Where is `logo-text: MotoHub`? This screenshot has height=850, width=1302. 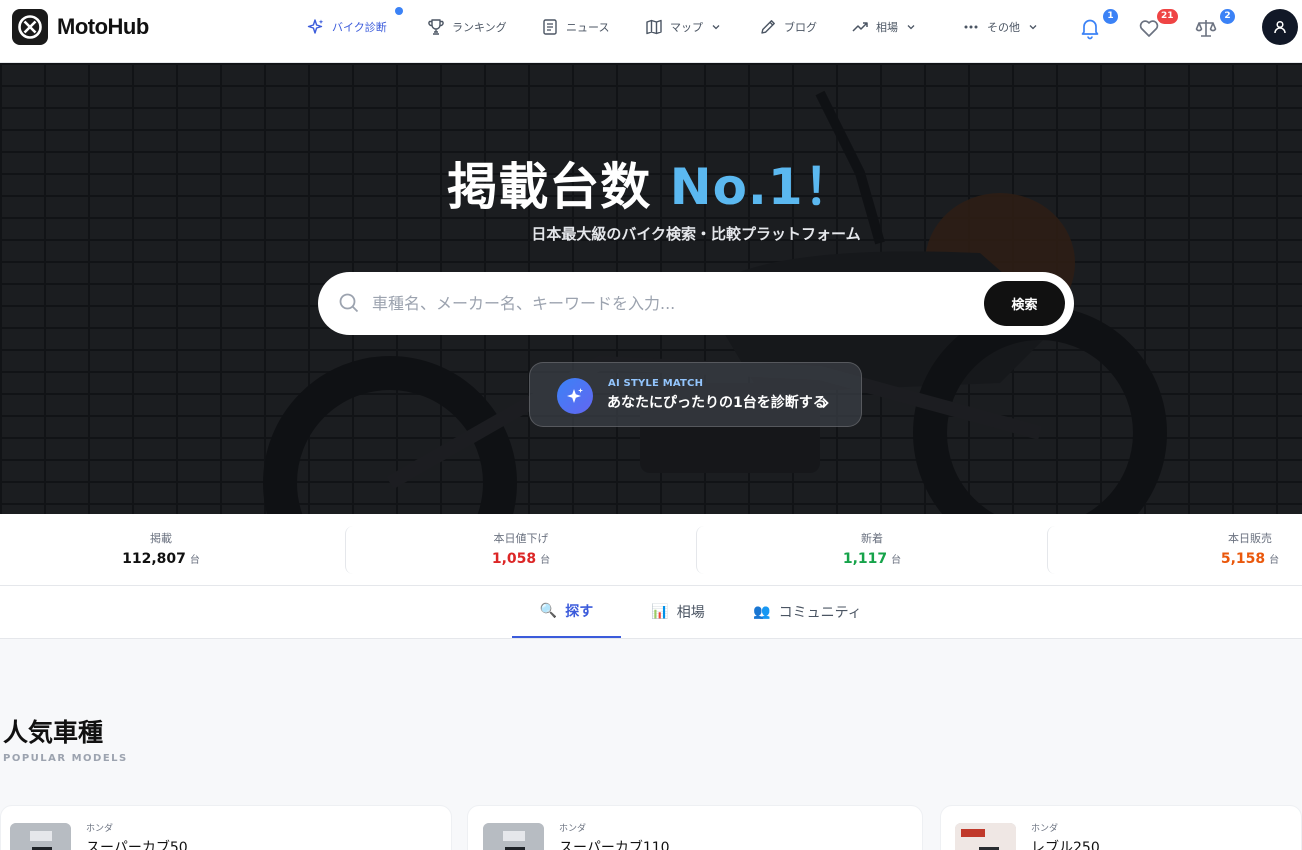 logo-text: MotoHub is located at coordinates (103, 26).